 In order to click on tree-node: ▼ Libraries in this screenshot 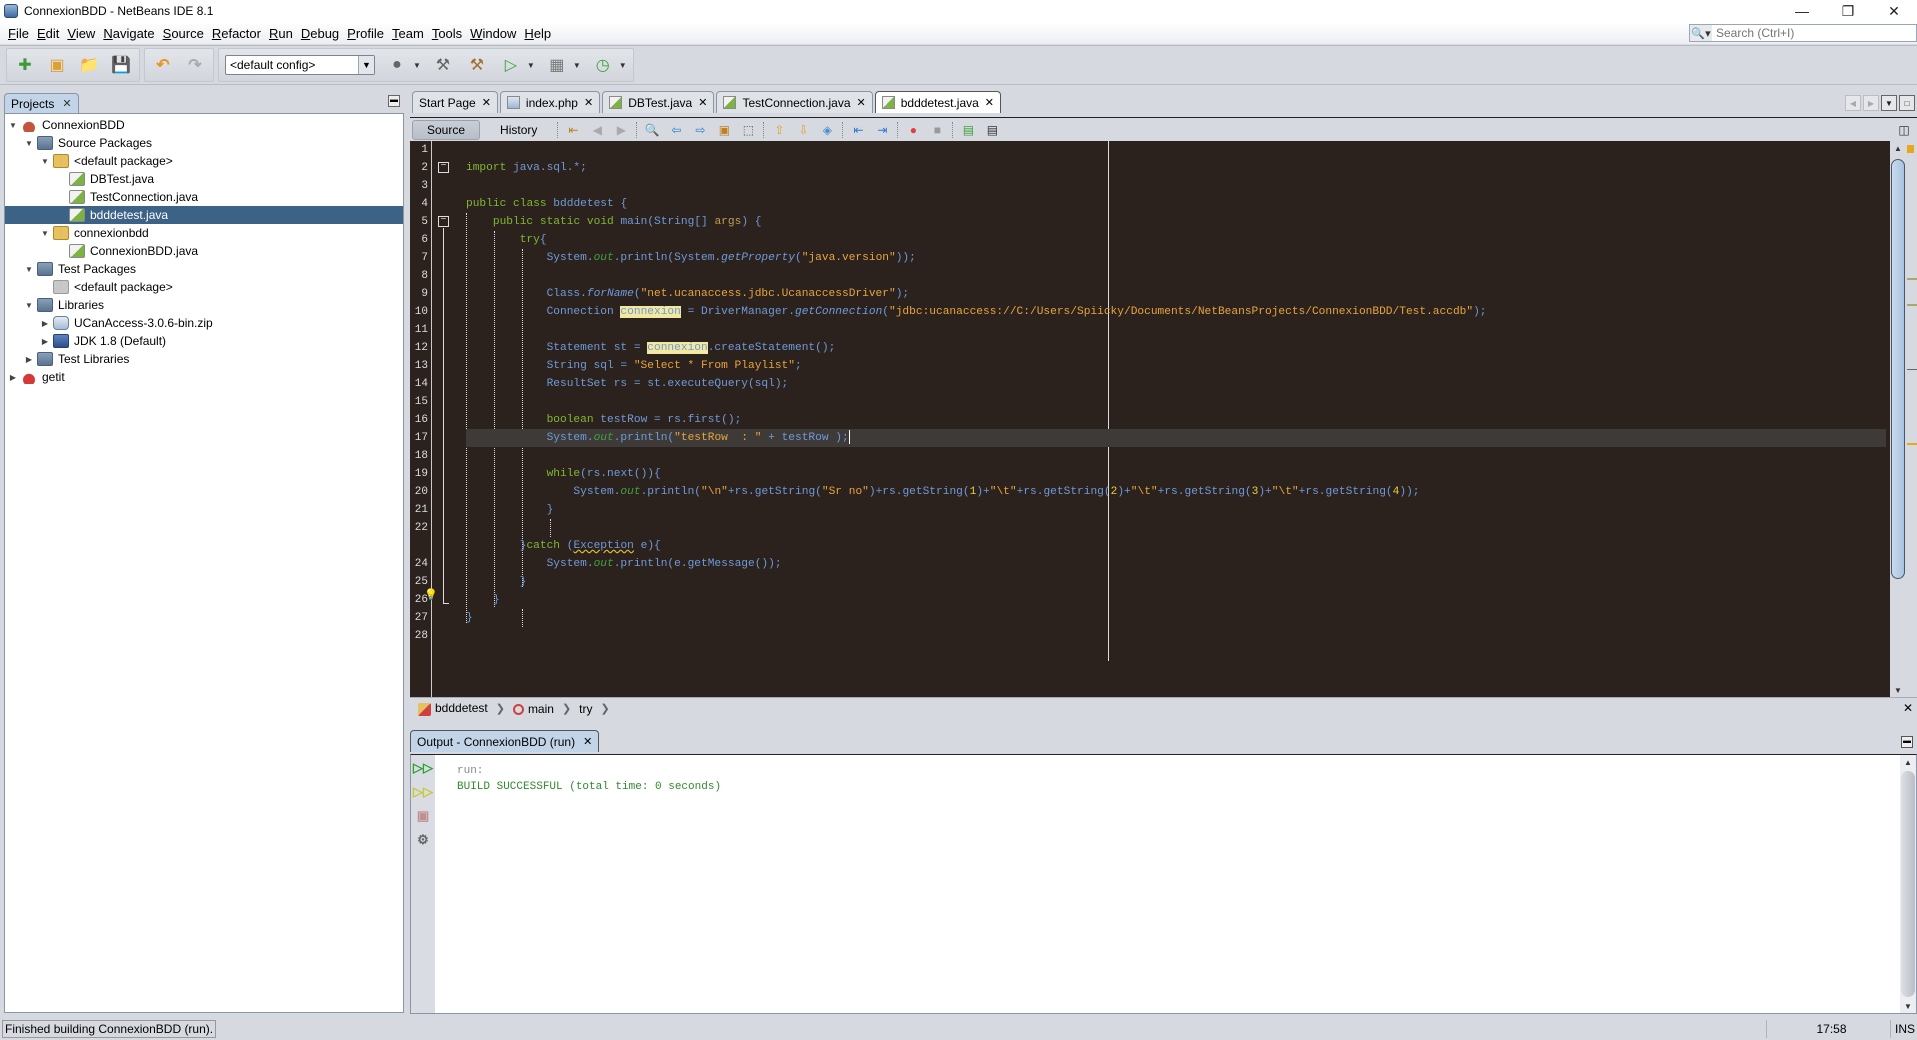, I will do `click(204, 305)`.